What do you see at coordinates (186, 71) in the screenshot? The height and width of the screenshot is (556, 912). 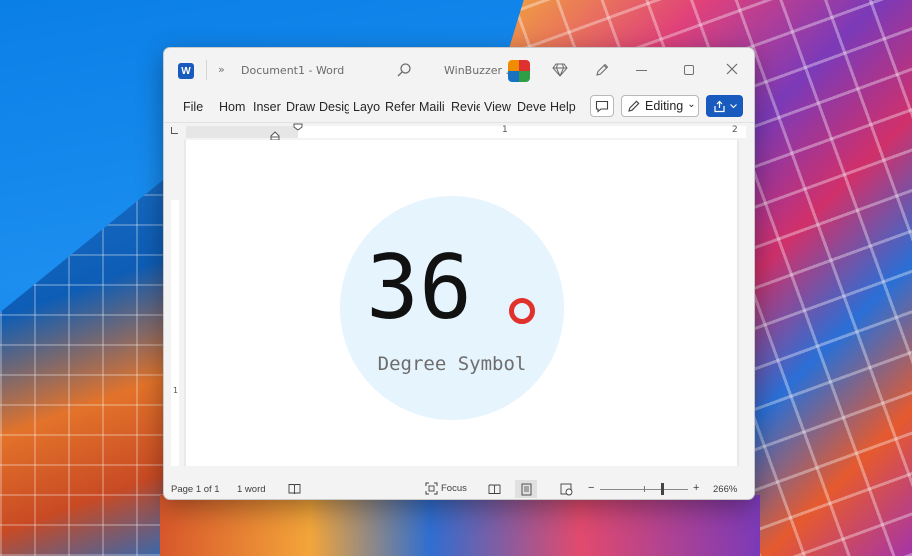 I see `word-logo-icon: W` at bounding box center [186, 71].